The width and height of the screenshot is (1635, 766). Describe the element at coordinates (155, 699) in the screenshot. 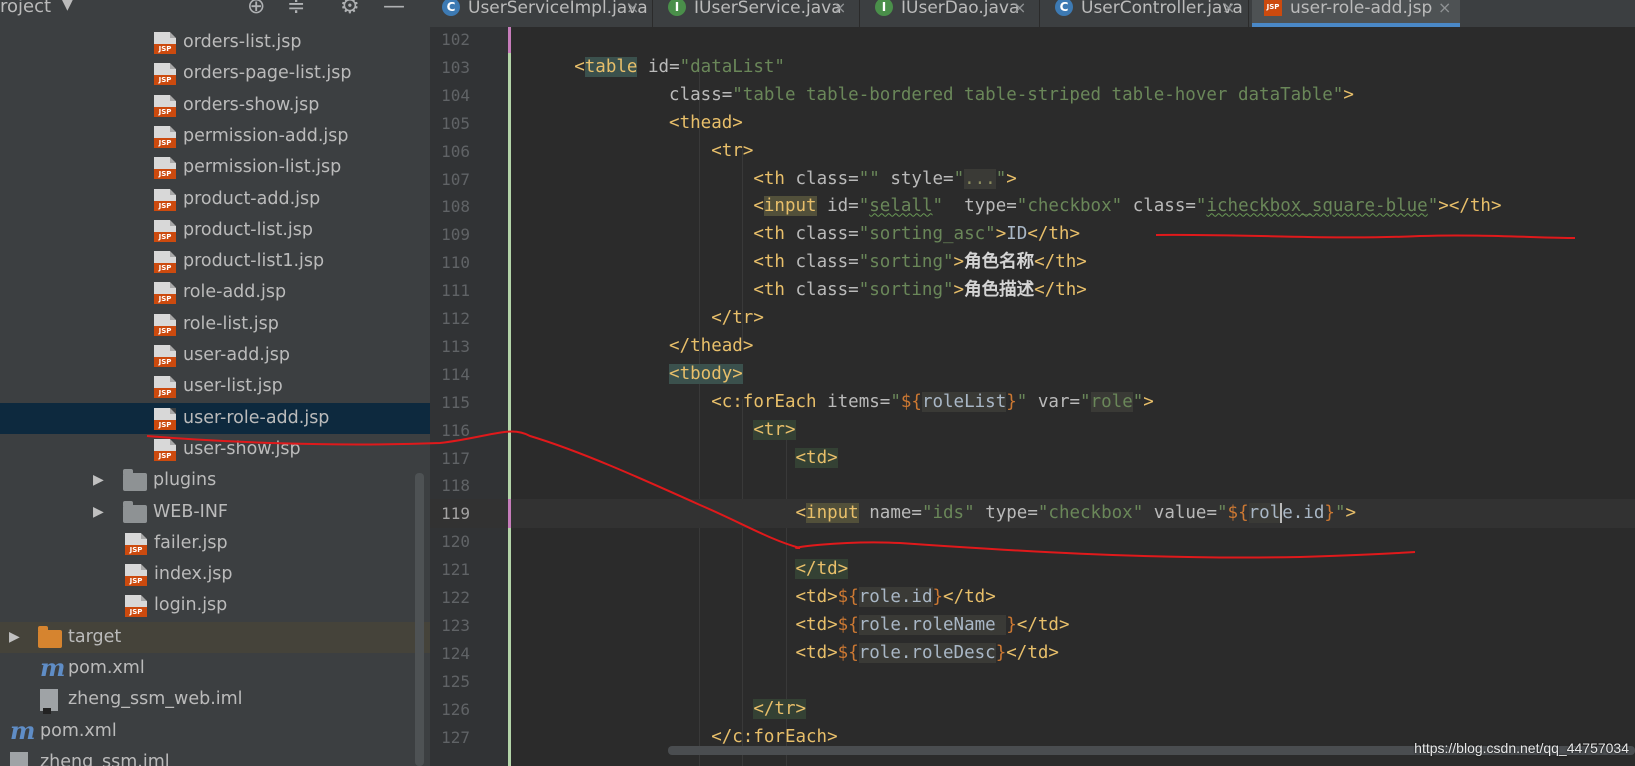

I see `tree-item-label: zheng_ssm_web.iml` at that location.